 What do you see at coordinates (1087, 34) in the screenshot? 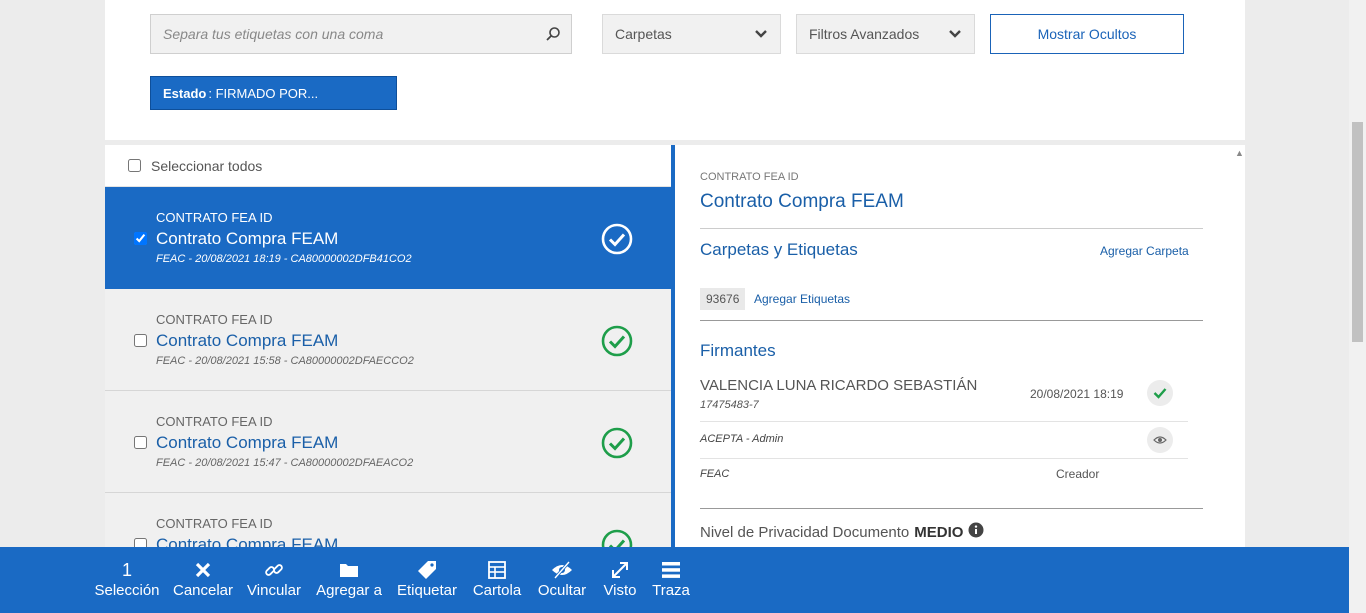
I see `show-hidden-button: Mostrar Ocultos` at bounding box center [1087, 34].